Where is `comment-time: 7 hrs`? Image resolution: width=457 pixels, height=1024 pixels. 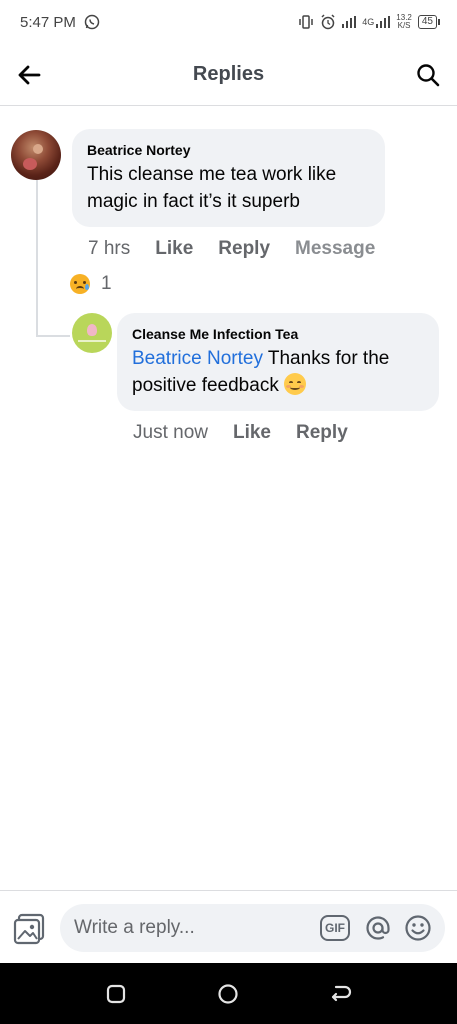 comment-time: 7 hrs is located at coordinates (109, 249).